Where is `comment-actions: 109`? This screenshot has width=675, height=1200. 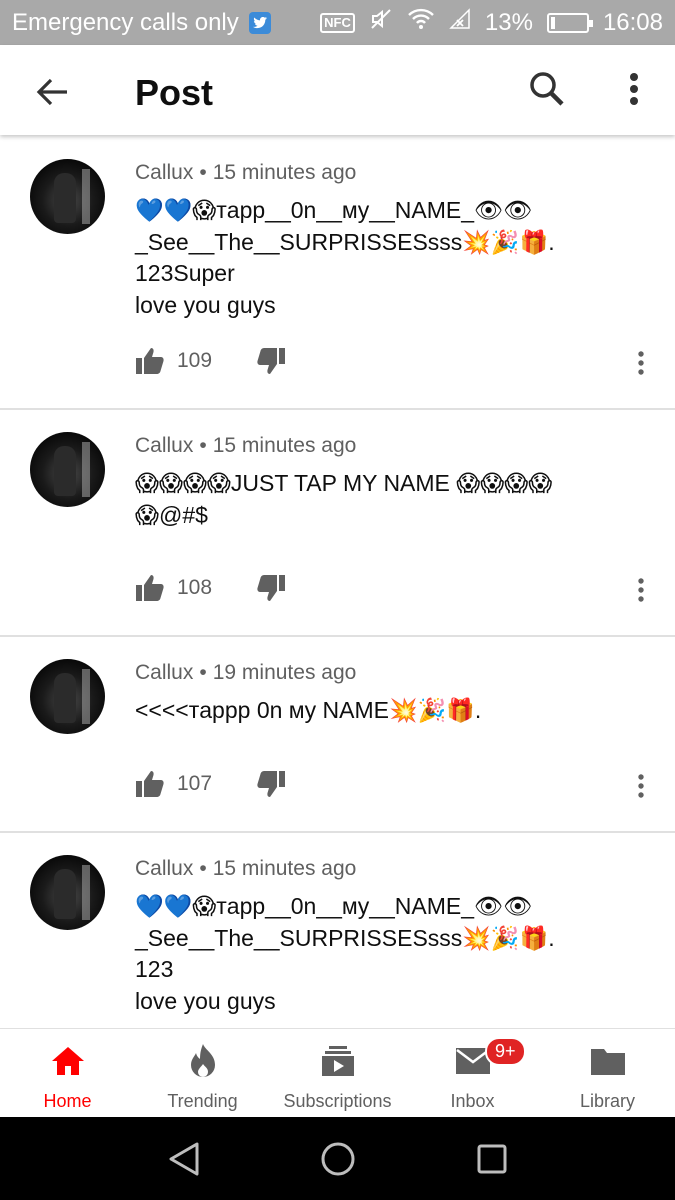 comment-actions: 109 is located at coordinates (210, 361).